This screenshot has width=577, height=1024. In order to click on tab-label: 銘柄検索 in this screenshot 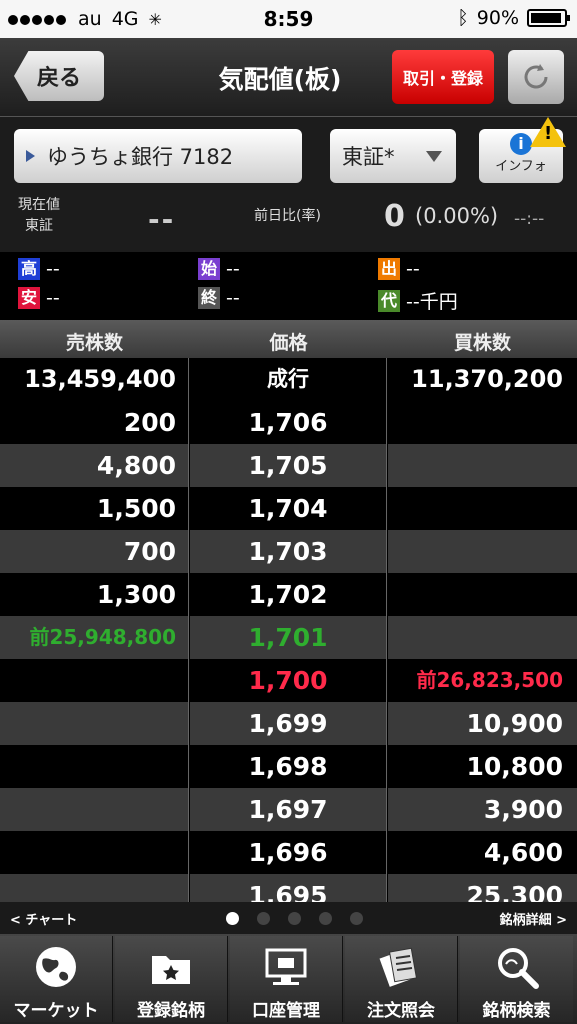, I will do `click(516, 1011)`.